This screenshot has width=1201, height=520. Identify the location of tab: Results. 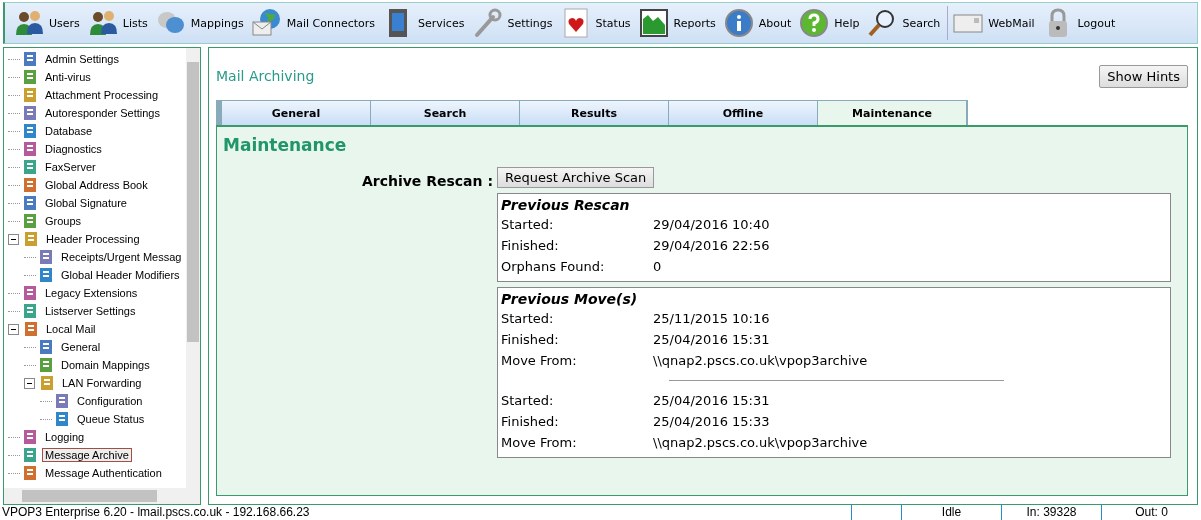
(594, 113).